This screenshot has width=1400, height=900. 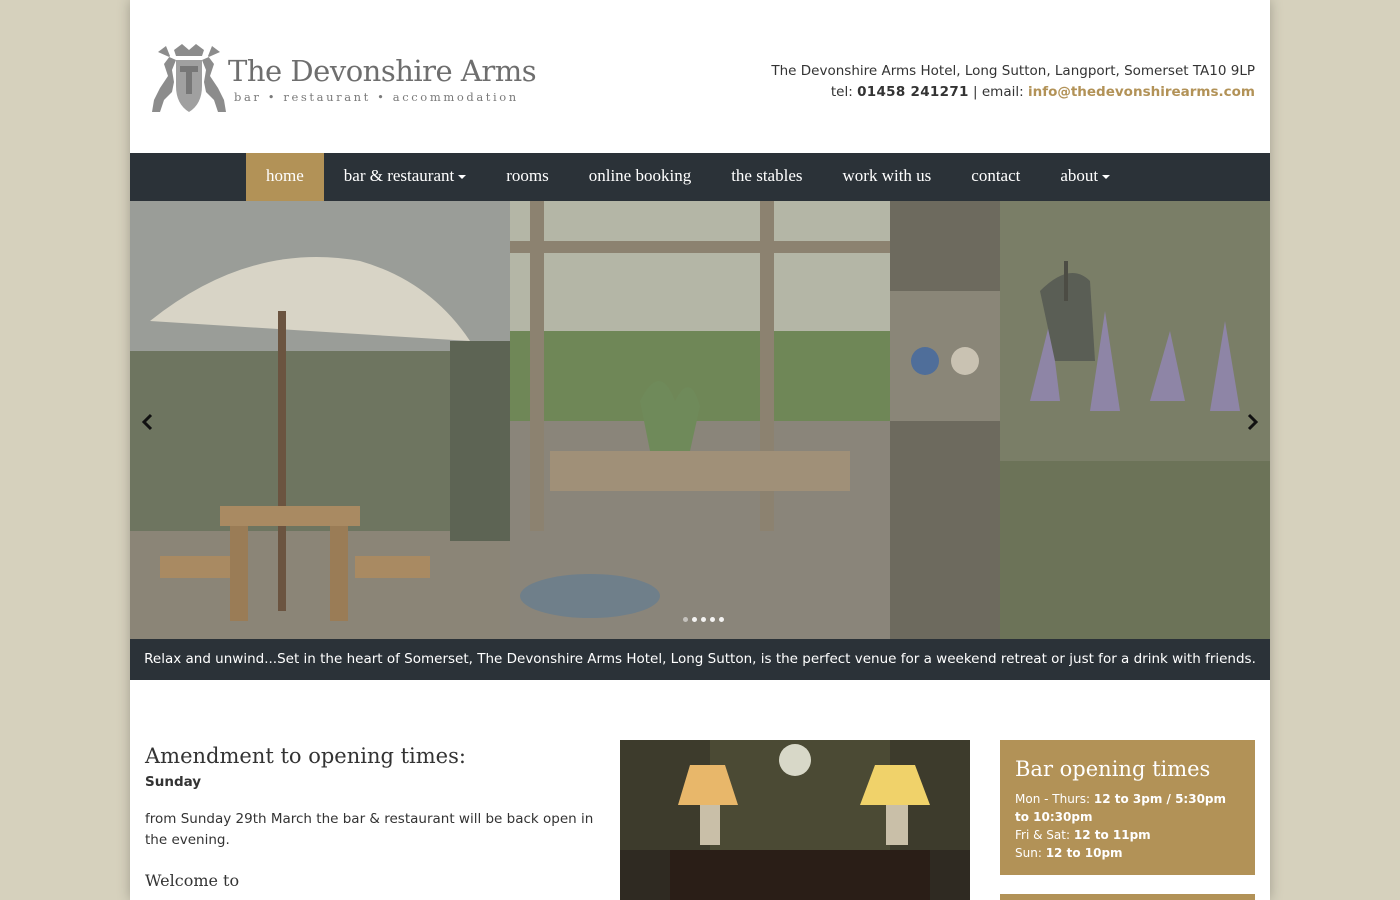 I want to click on nav-label: contact, so click(x=996, y=175).